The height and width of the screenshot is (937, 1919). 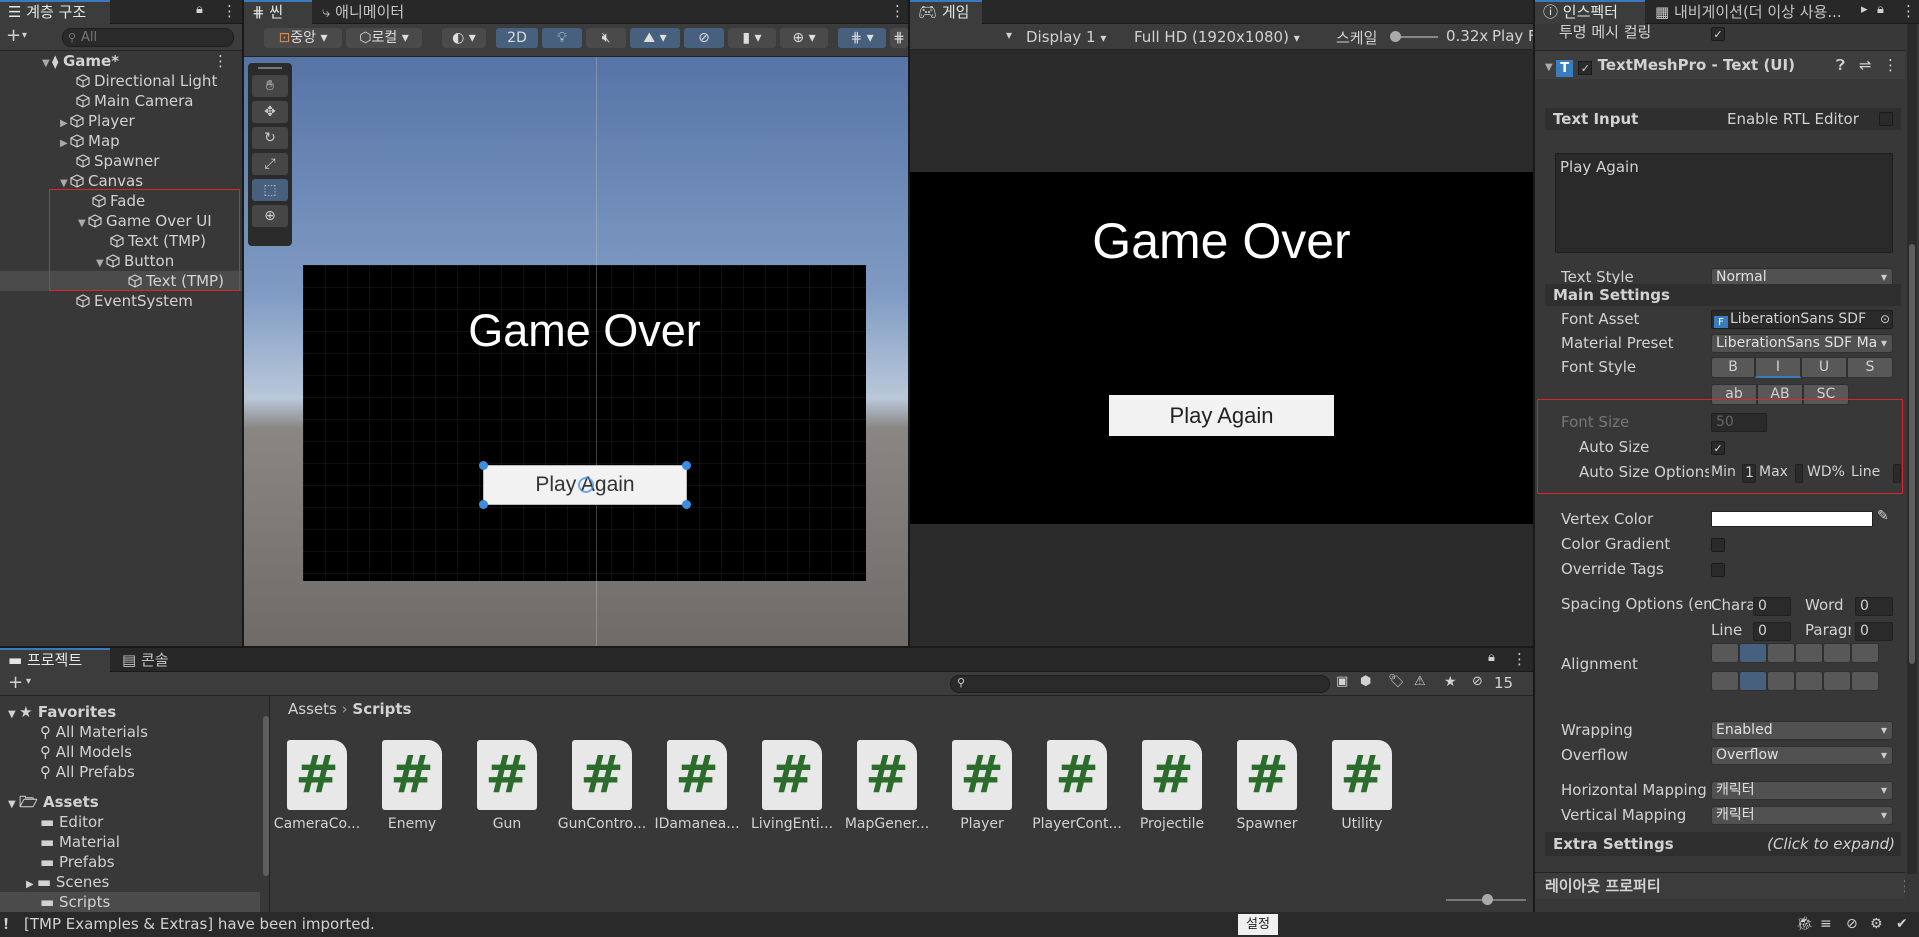 What do you see at coordinates (1550, 67) in the screenshot?
I see `expand-icon: ▼` at bounding box center [1550, 67].